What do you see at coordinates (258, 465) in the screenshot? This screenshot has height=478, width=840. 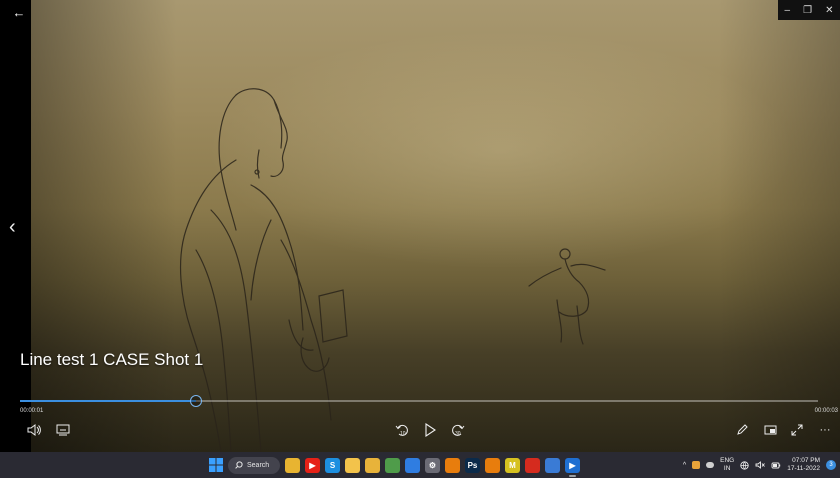 I see `search-label: Search` at bounding box center [258, 465].